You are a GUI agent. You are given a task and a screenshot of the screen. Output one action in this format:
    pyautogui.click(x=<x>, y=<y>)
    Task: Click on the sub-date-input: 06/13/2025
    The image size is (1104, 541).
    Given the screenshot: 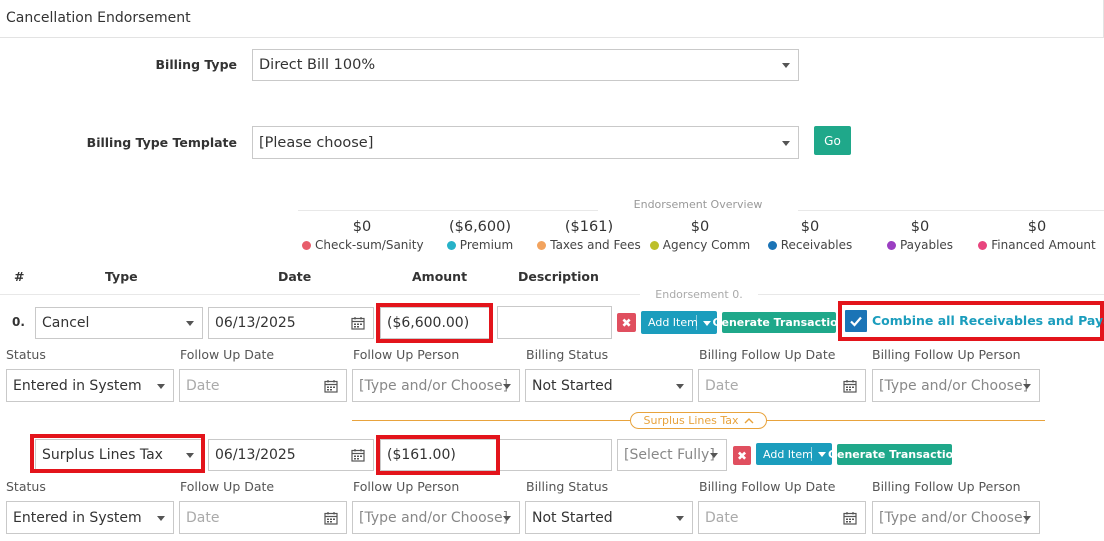 What is the action you would take?
    pyautogui.click(x=291, y=455)
    